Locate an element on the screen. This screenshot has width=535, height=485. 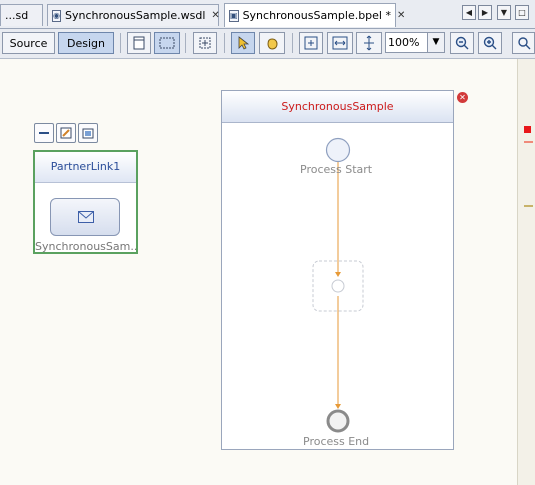
process-end-node is located at coordinates (338, 421).